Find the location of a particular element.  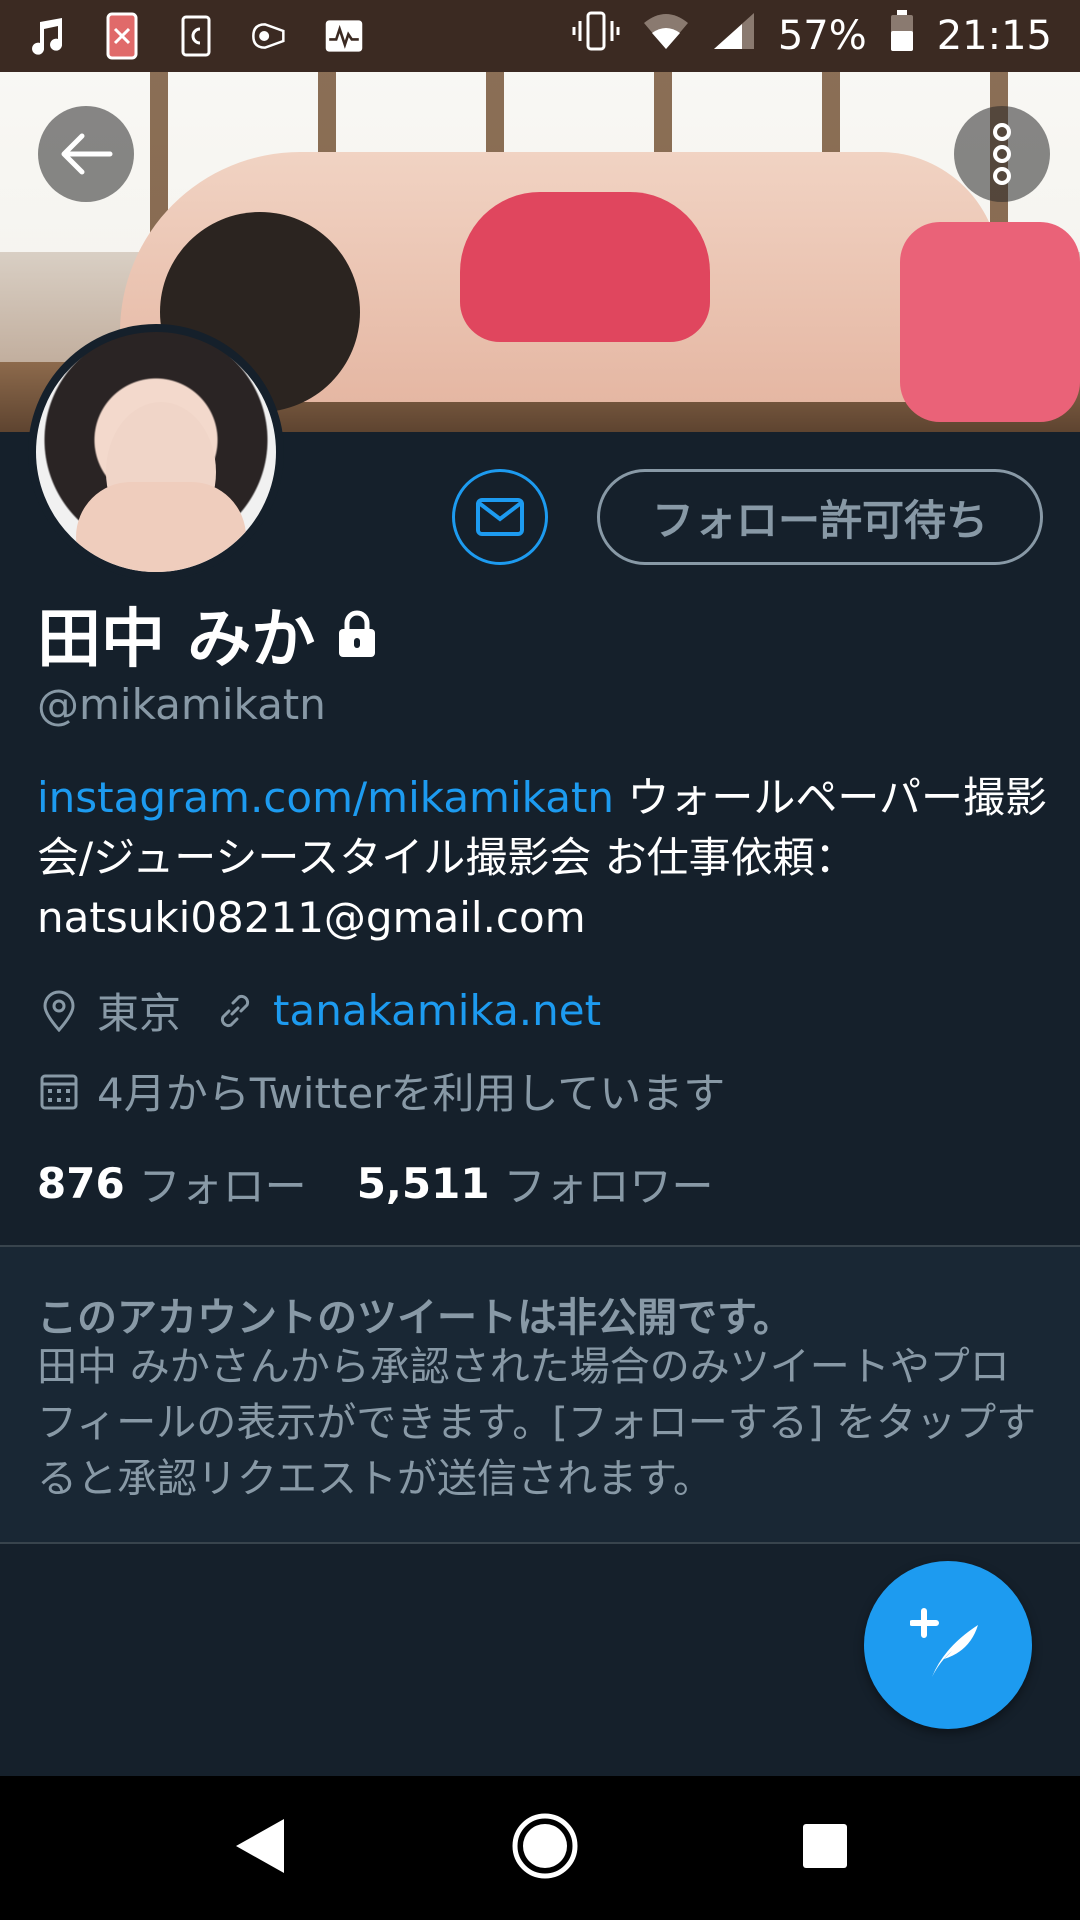

document-app-icon is located at coordinates (196, 36).